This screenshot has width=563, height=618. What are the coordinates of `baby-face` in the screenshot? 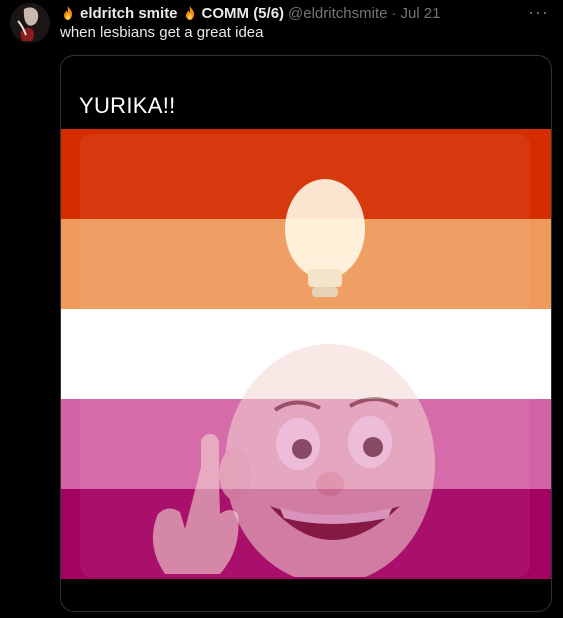 It's located at (327, 460).